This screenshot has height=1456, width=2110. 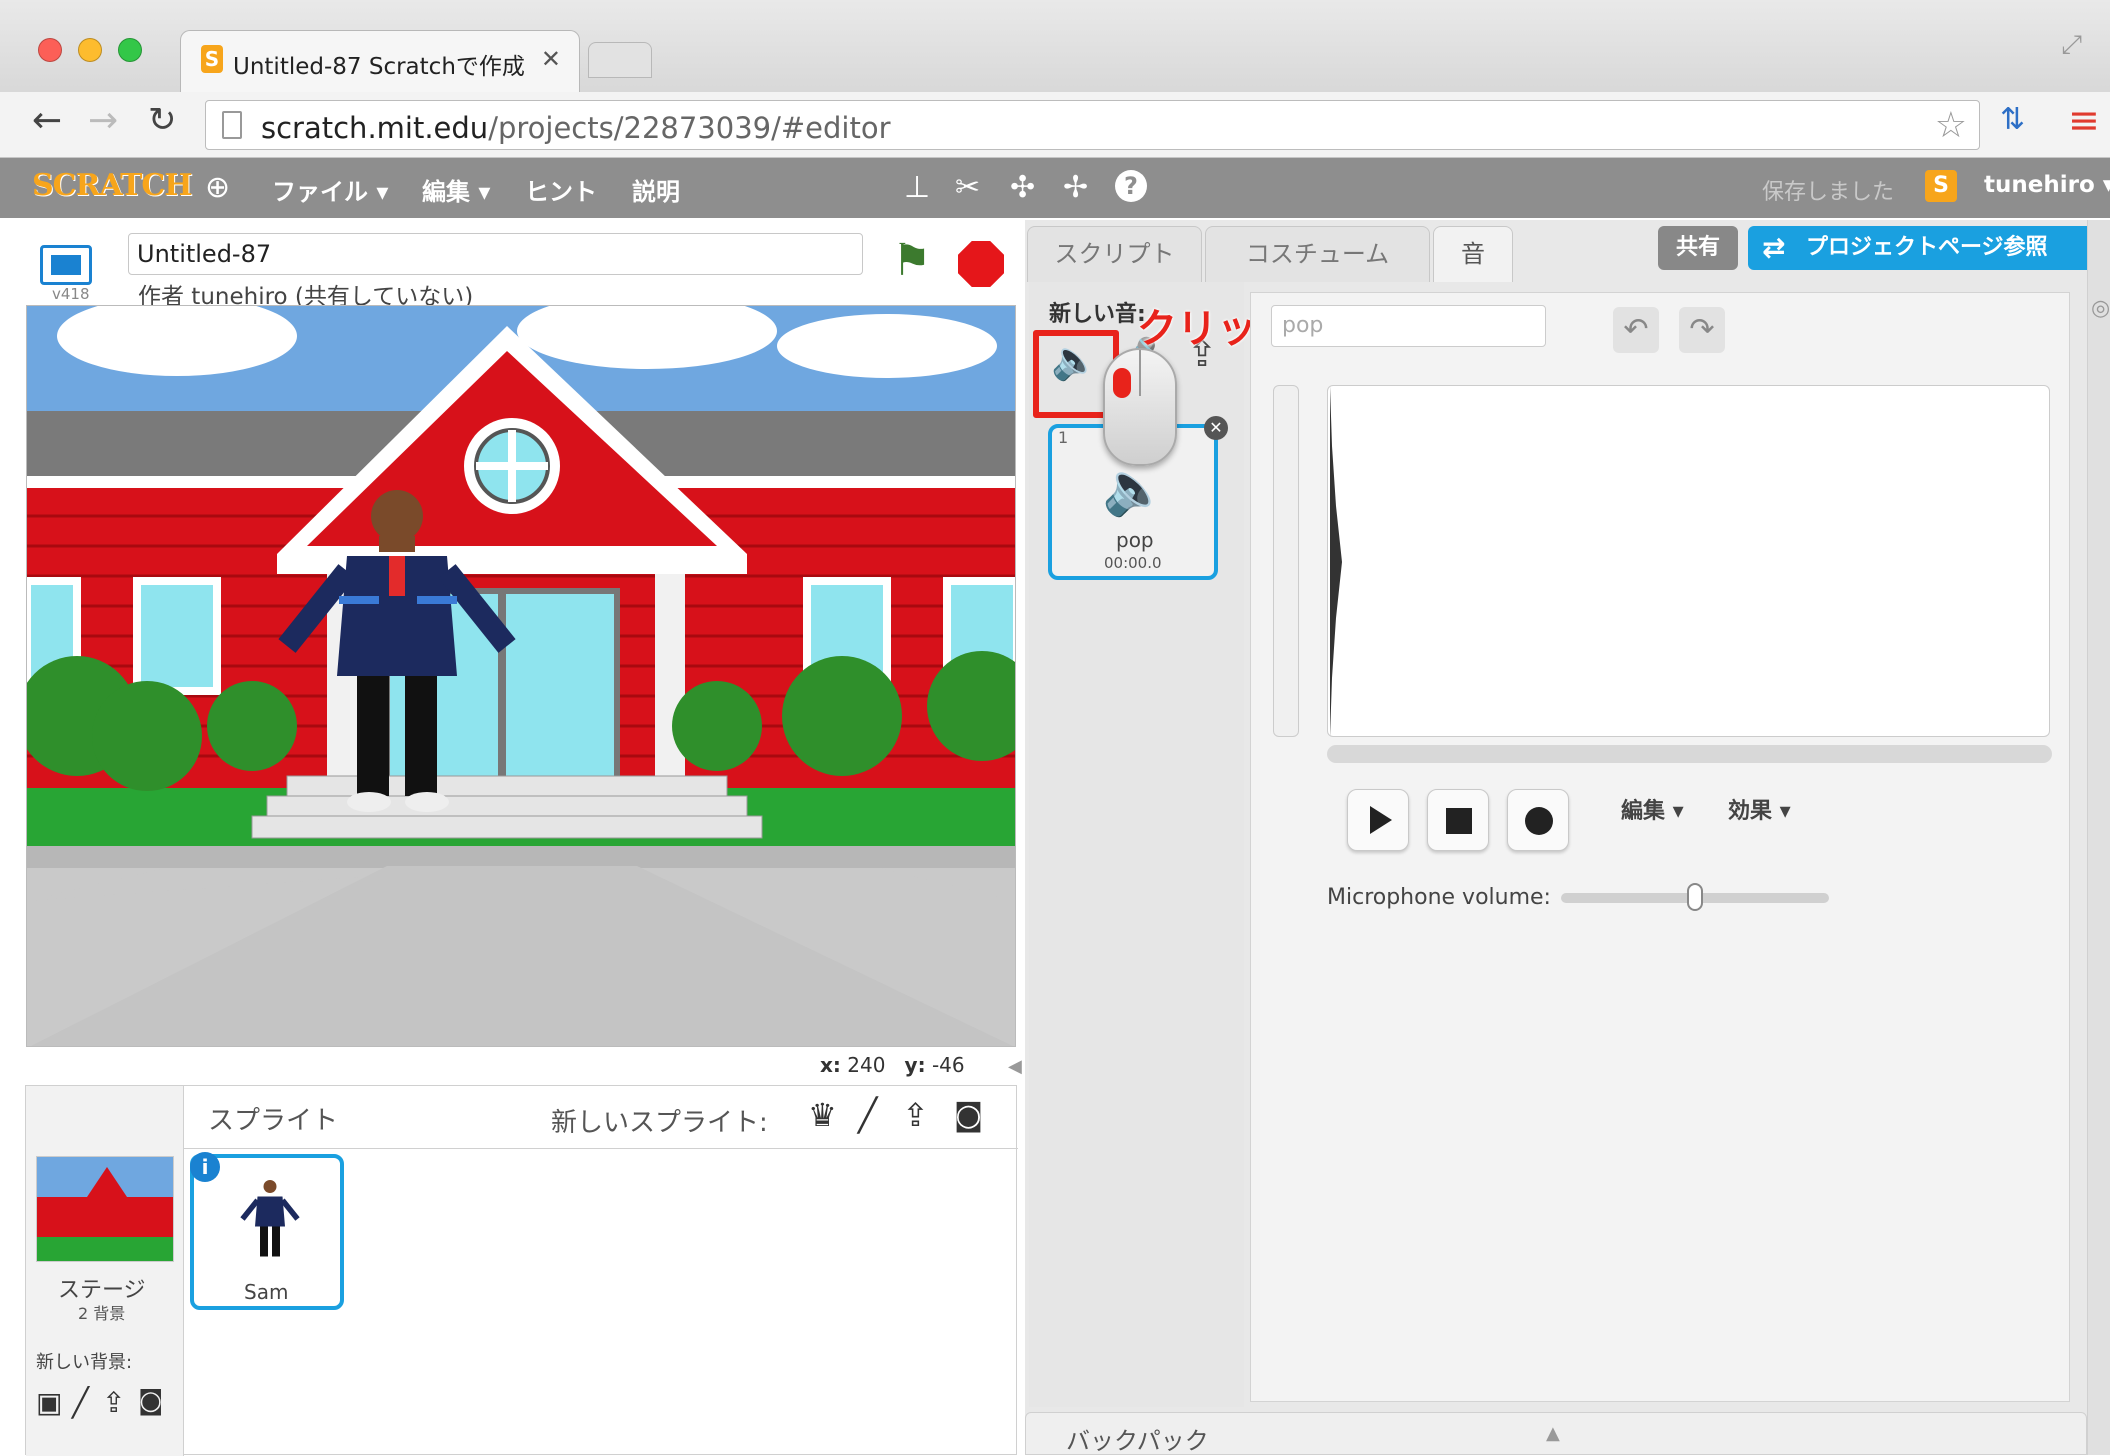 I want to click on sprite-camera-icon: ◙, so click(x=968, y=1115).